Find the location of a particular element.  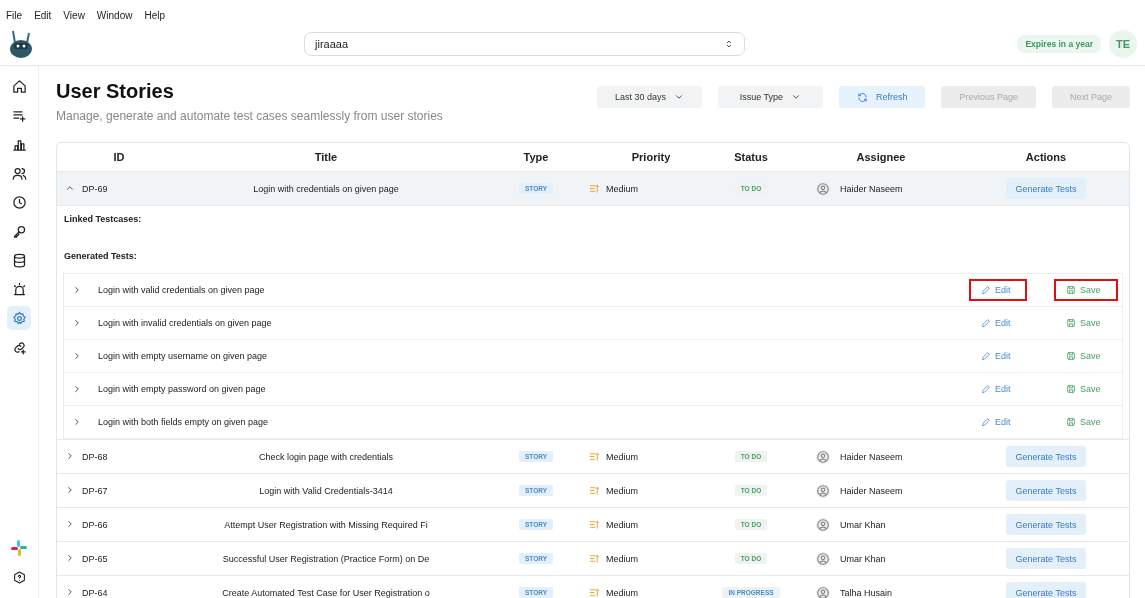

column-header: Title is located at coordinates (326, 157).